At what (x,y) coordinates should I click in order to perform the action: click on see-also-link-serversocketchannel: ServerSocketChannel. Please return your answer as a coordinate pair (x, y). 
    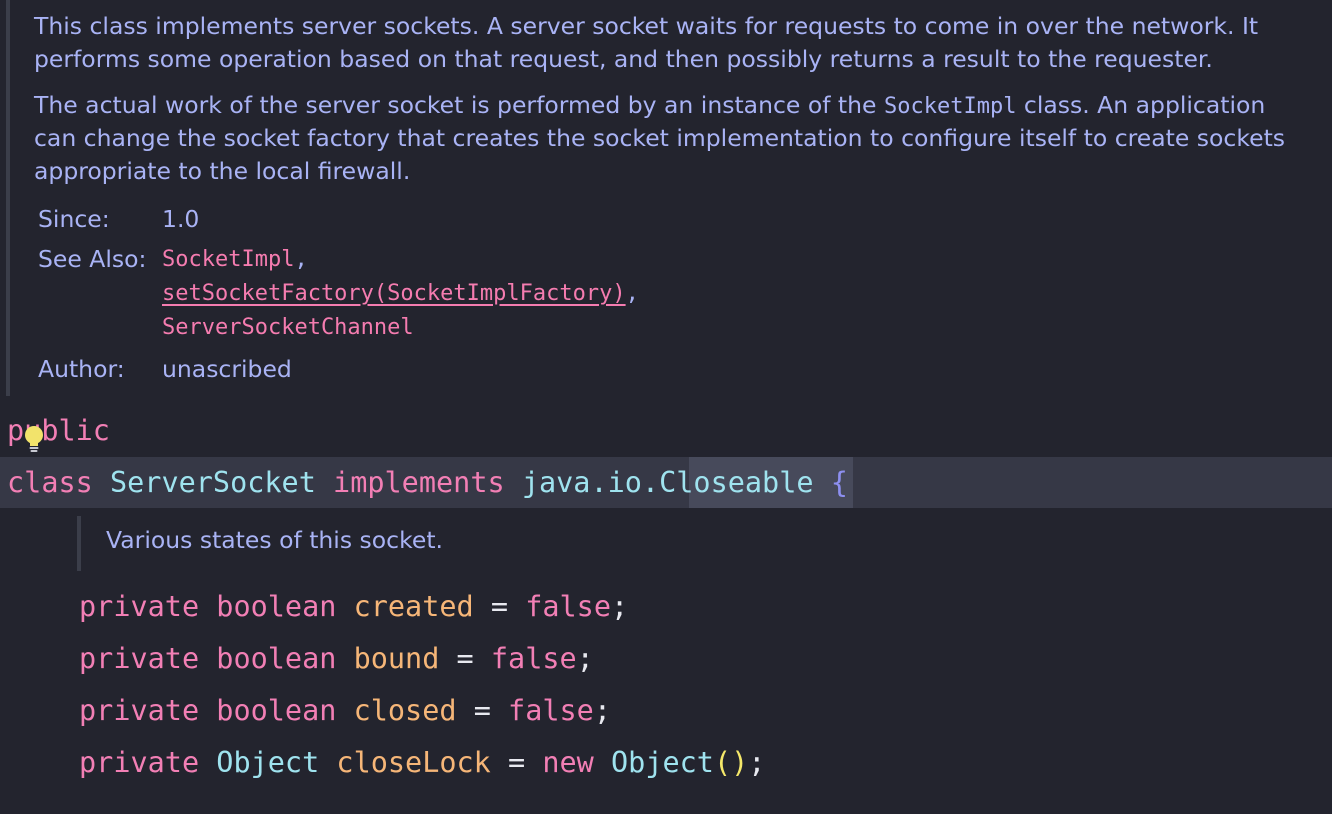
    Looking at the image, I should click on (288, 328).